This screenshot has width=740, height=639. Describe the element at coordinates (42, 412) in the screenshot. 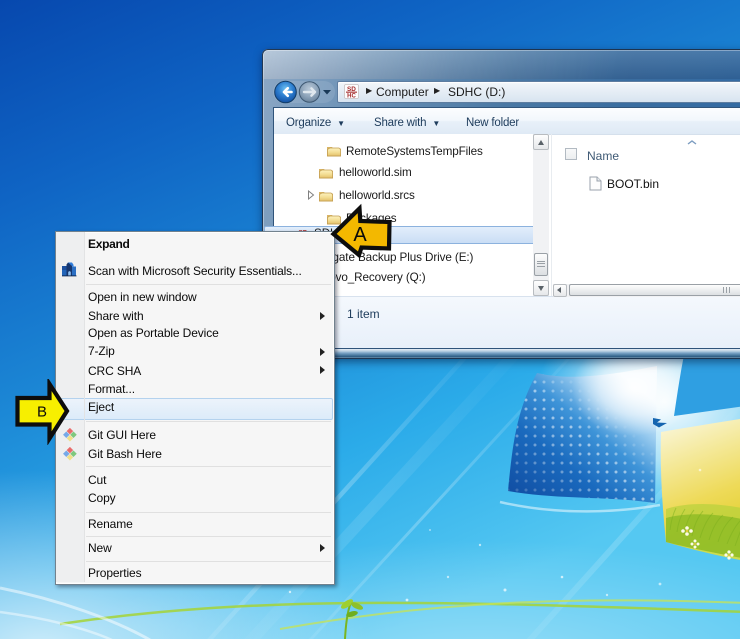

I see `svg-text: B` at that location.